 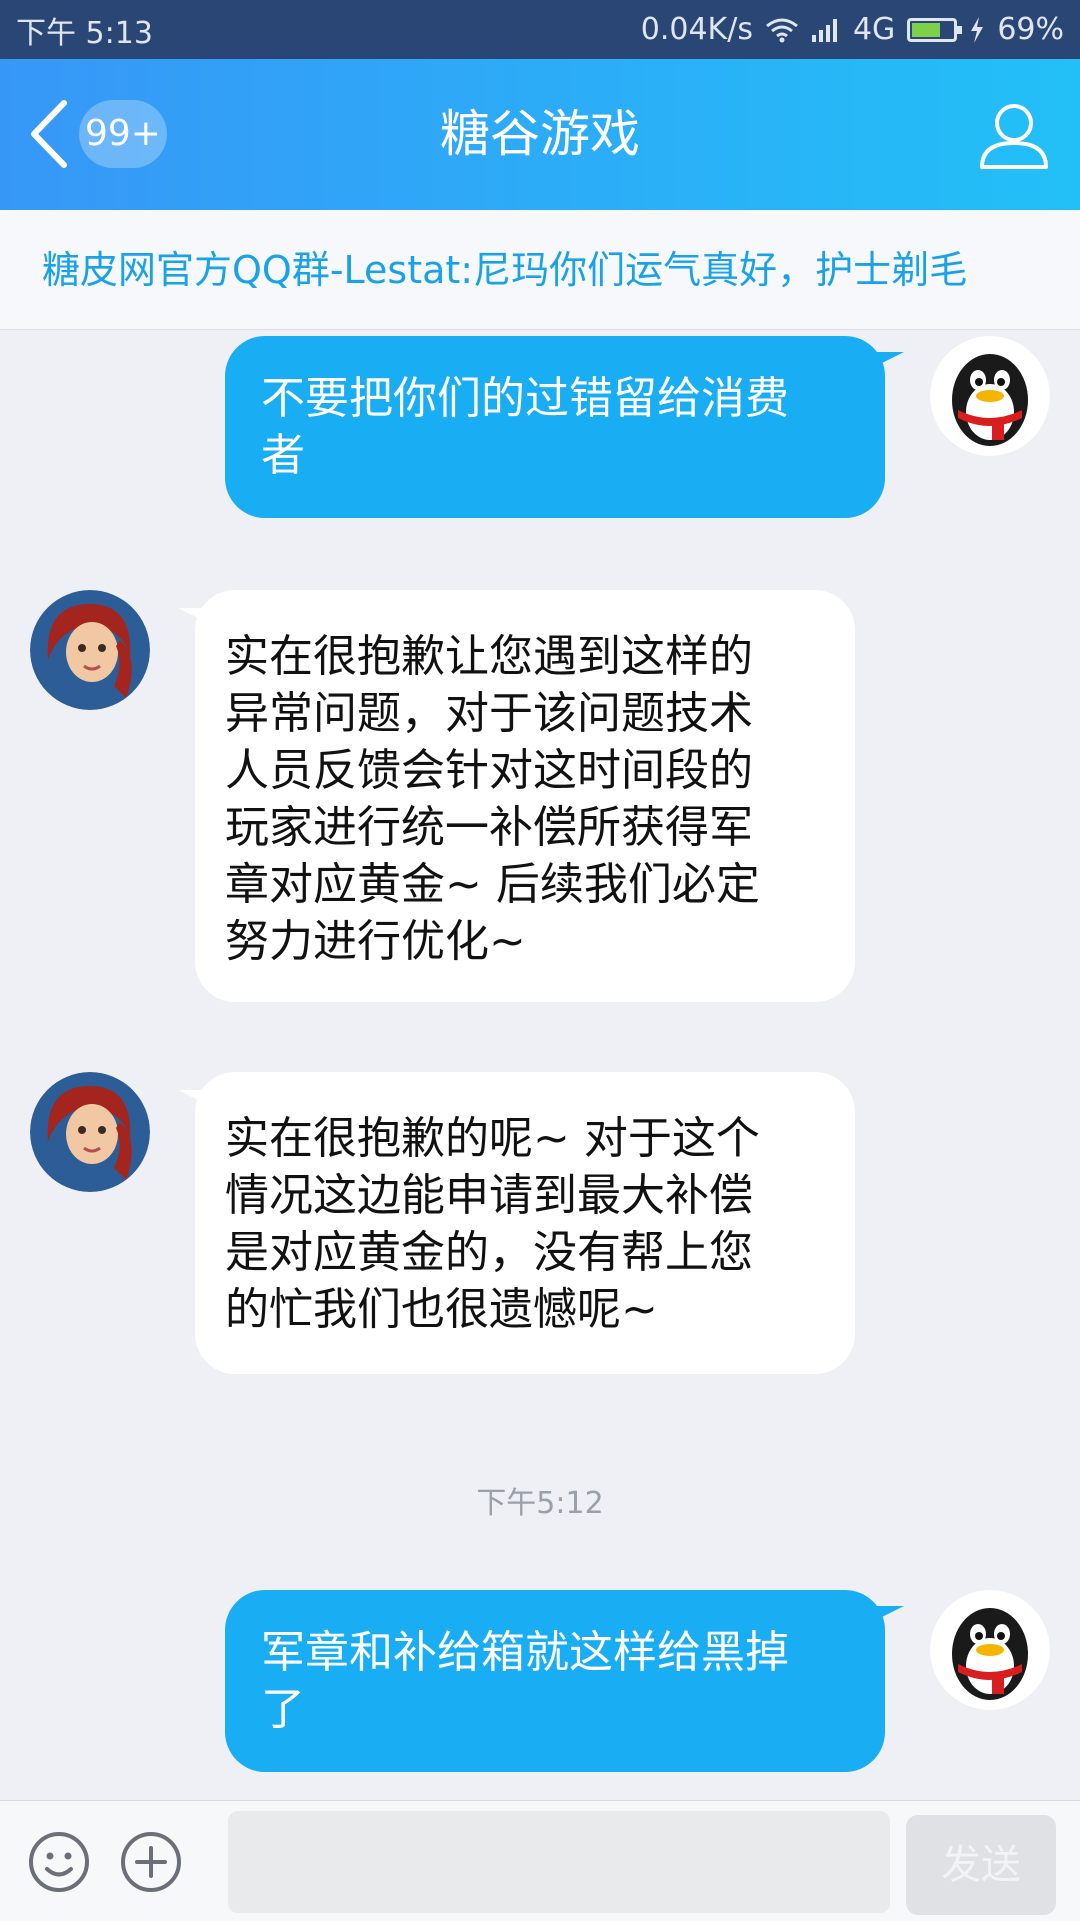 What do you see at coordinates (540, 270) in the screenshot?
I see `group-notice-banner: 糖皮网官方QQ群-Lestat:尼玛你们运气真好，护士剃毛` at bounding box center [540, 270].